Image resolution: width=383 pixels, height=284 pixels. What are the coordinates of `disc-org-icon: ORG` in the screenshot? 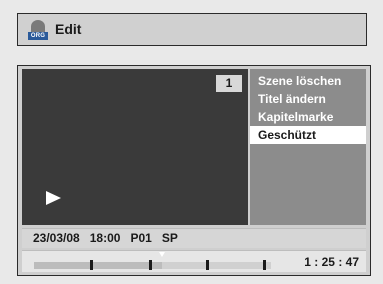 It's located at (38, 30).